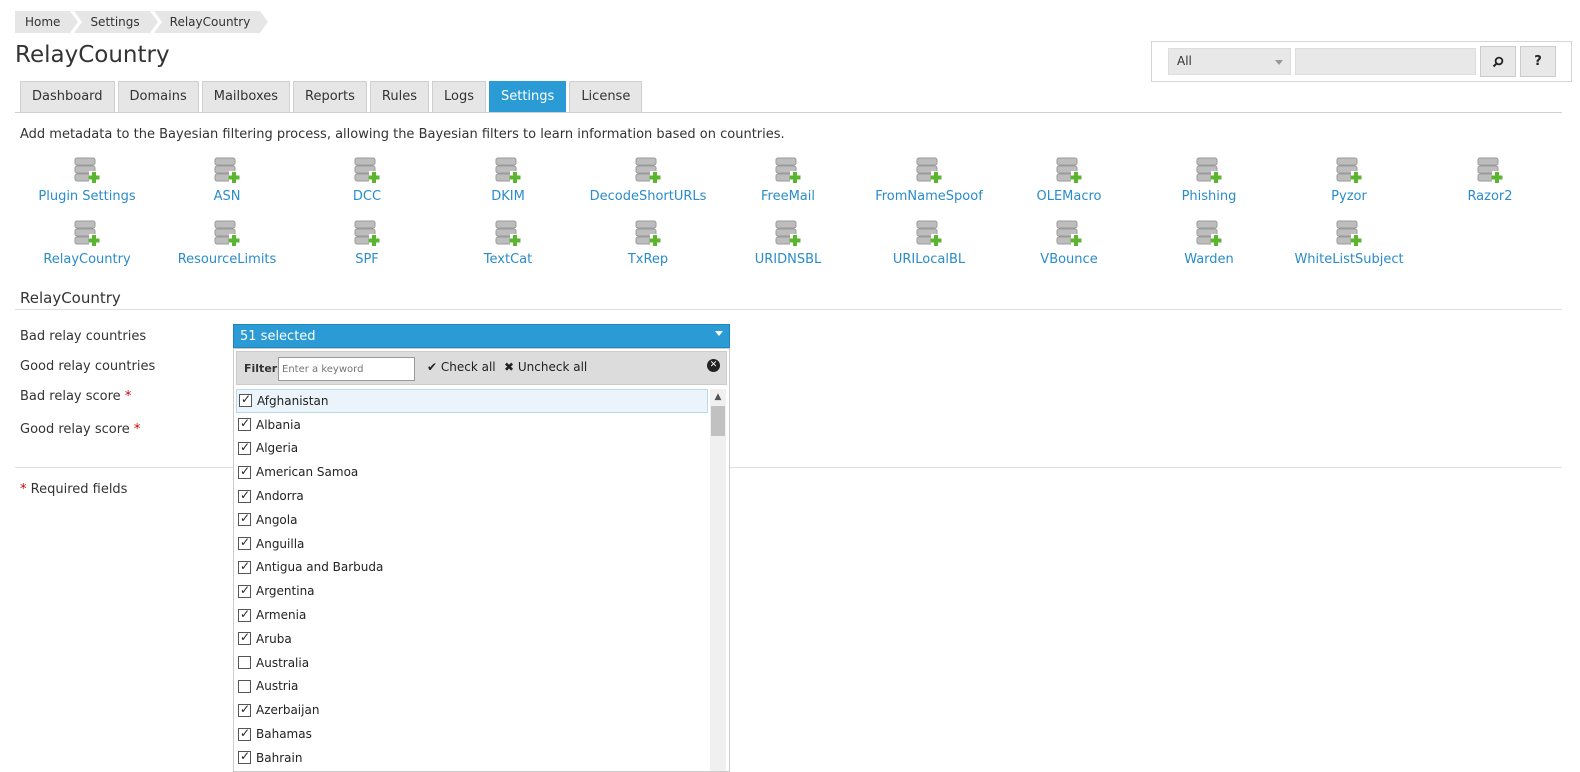 The height and width of the screenshot is (772, 1580). I want to click on good-relay-score-label: Good relay score *, so click(80, 429).